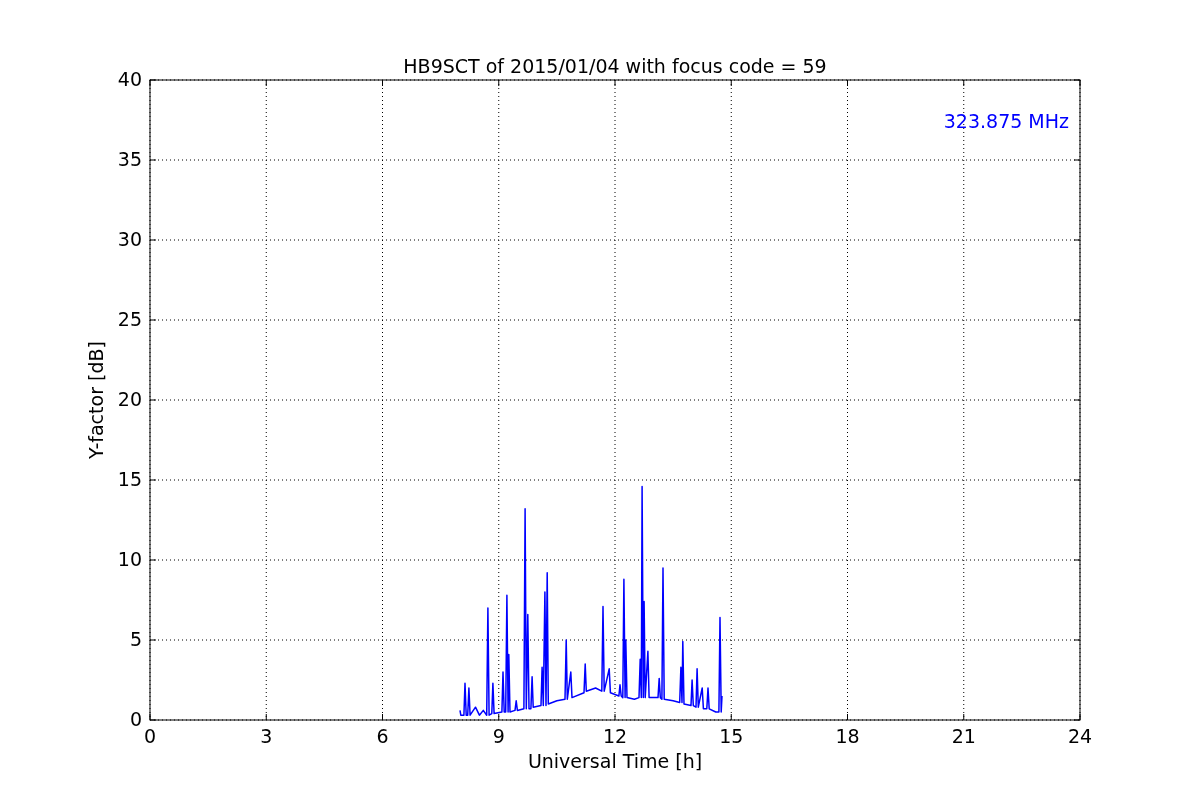 This screenshot has height=800, width=1200. Describe the element at coordinates (963, 736) in the screenshot. I see `x-tick-label: 21` at that location.